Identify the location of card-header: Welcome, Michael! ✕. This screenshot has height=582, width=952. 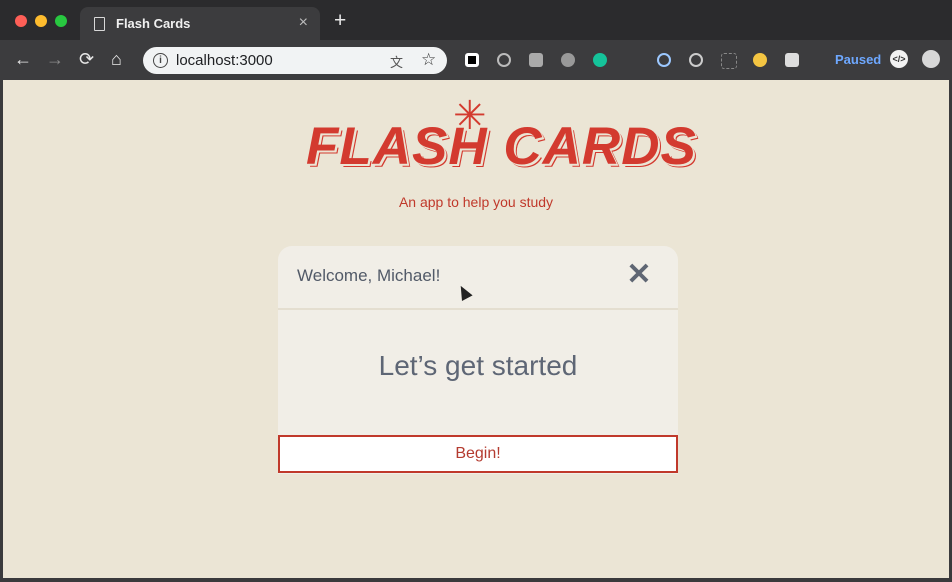
(478, 278).